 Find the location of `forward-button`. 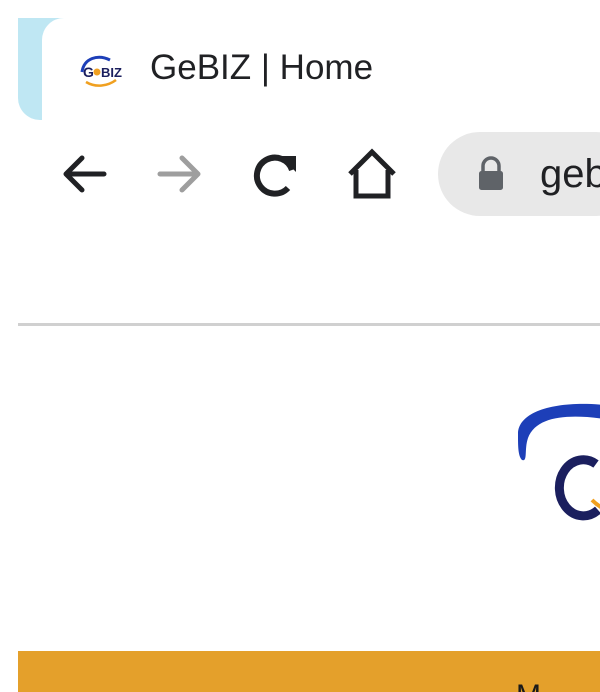

forward-button is located at coordinates (180, 174).